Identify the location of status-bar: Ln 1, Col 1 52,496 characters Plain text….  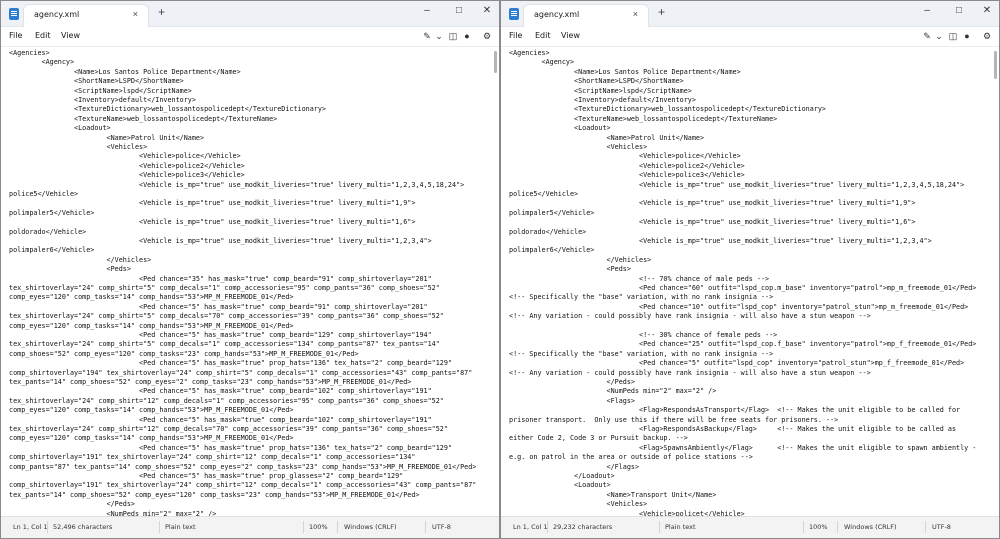
(250, 527).